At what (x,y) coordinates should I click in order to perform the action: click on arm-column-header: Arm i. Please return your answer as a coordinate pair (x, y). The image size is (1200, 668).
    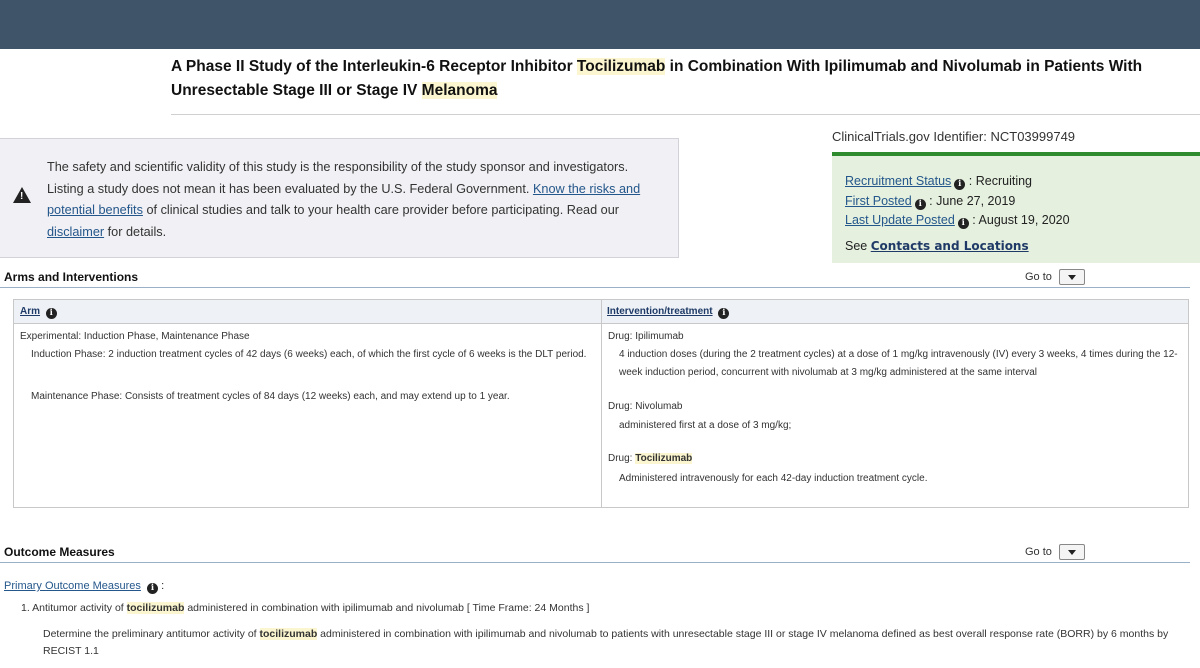
    Looking at the image, I should click on (307, 311).